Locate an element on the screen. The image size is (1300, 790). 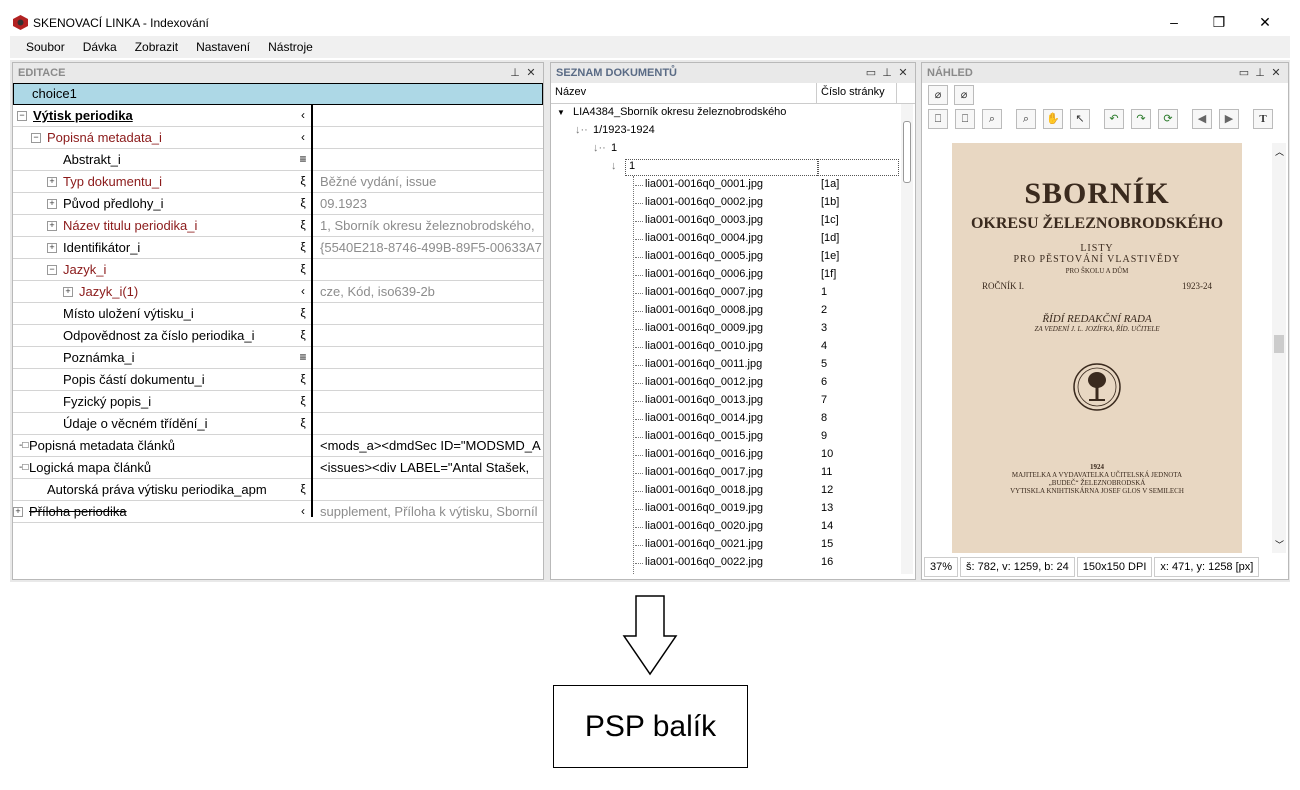
file-row: lia001-0016q0_0017.jpg 11 is located at coordinates (733, 473).